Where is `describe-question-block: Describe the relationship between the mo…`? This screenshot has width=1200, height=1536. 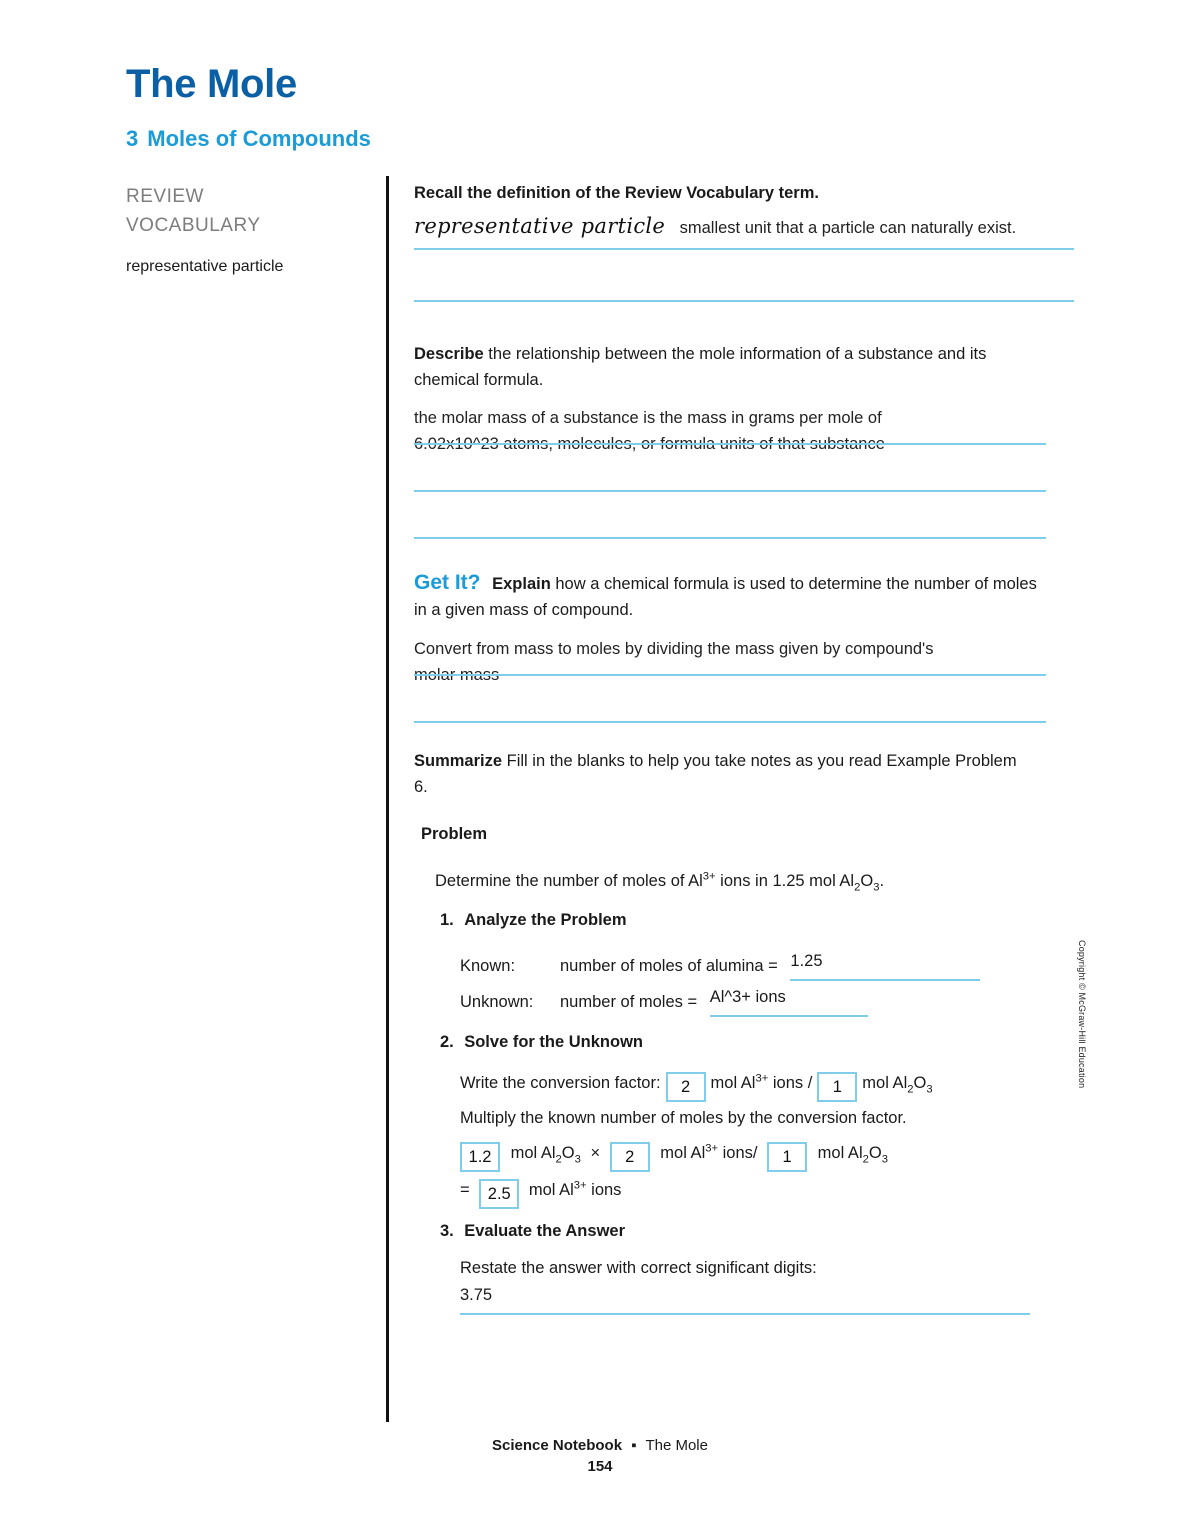 describe-question-block: Describe the relationship between the mo… is located at coordinates (714, 367).